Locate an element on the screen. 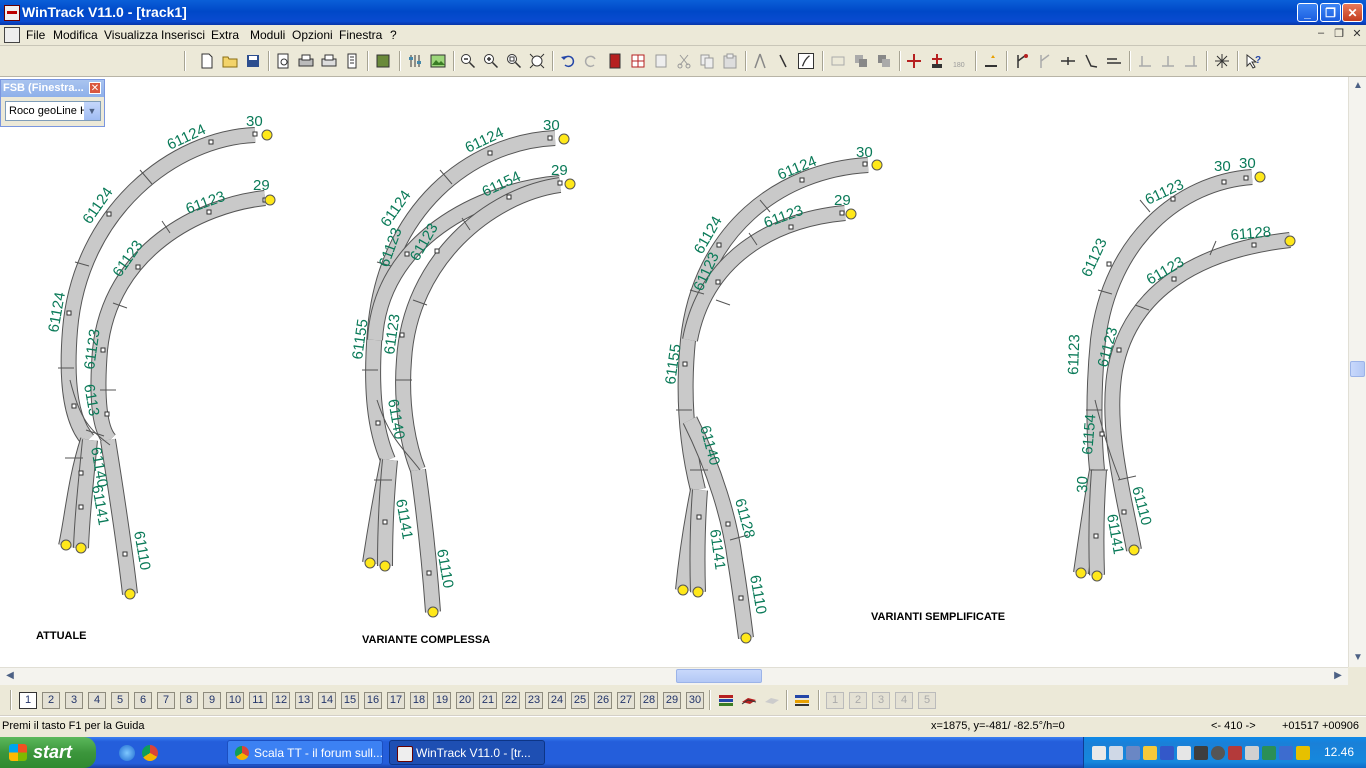 The image size is (1366, 768). undo-icon is located at coordinates (568, 61).